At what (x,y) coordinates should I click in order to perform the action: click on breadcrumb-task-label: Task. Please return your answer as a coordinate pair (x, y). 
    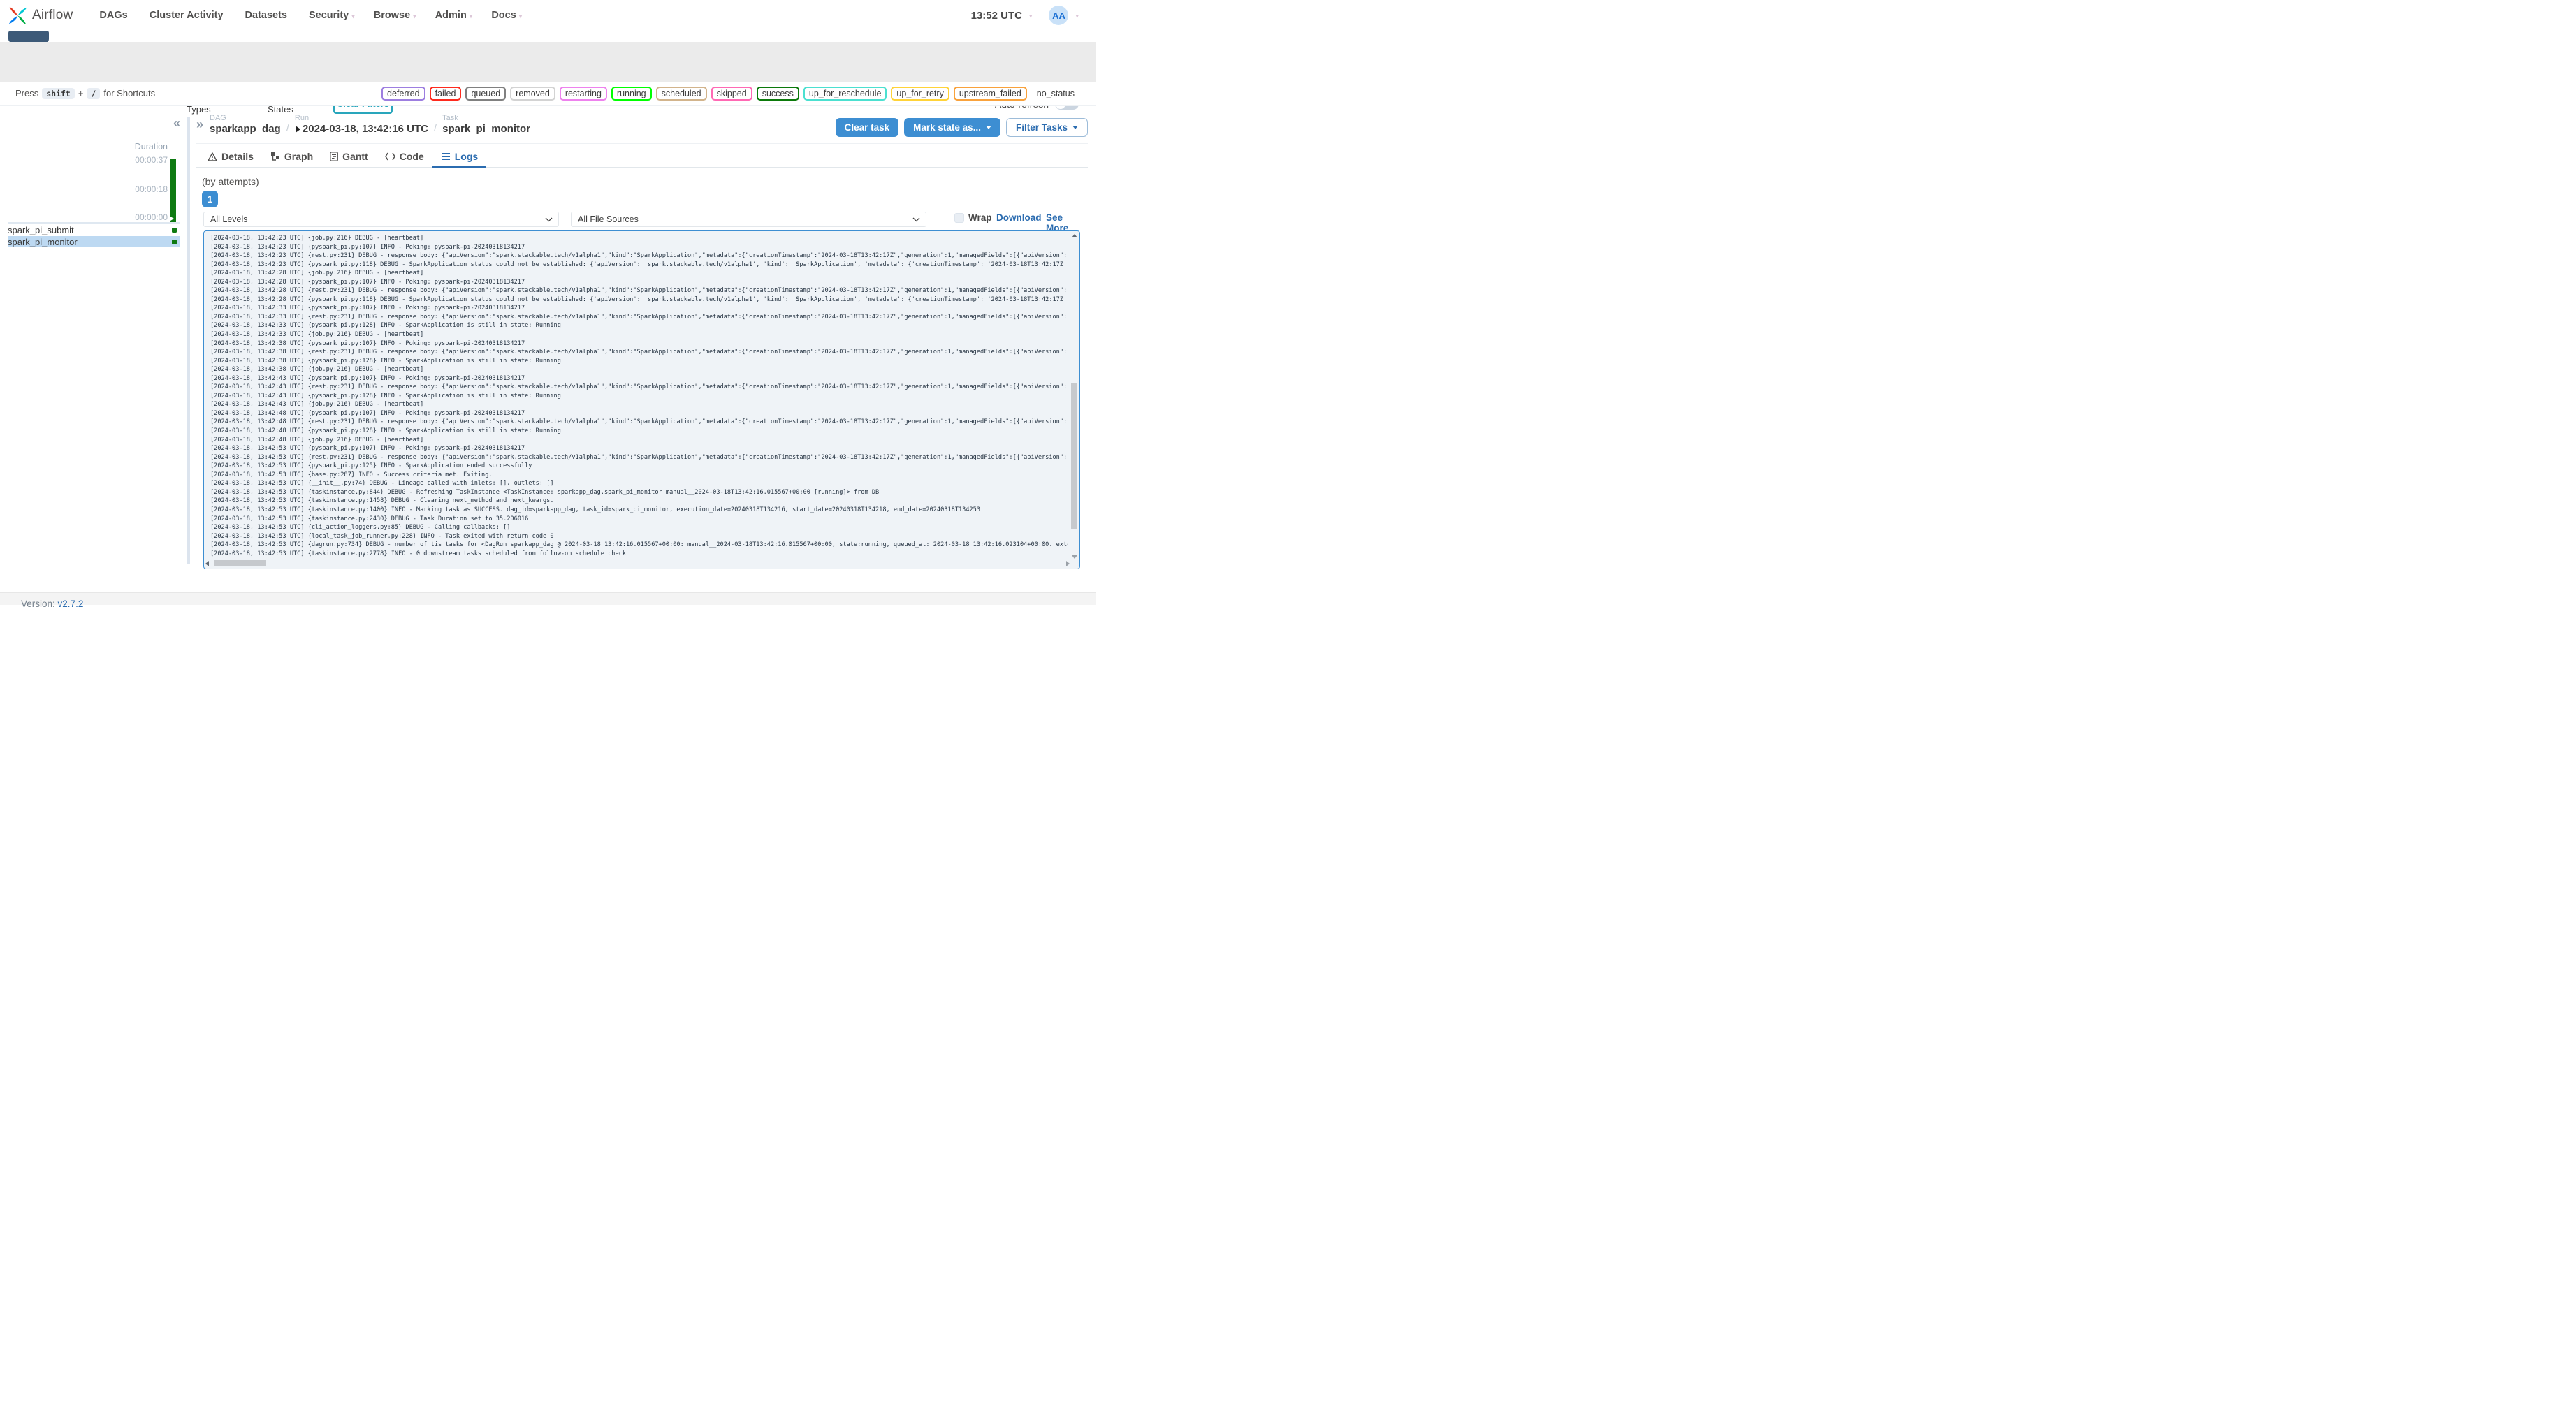
    Looking at the image, I should click on (450, 118).